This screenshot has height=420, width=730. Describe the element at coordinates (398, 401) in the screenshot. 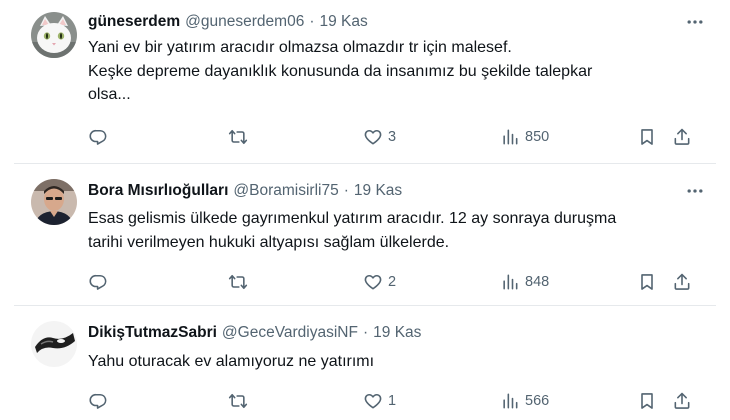

I see `tweet-actions: 1 566` at that location.